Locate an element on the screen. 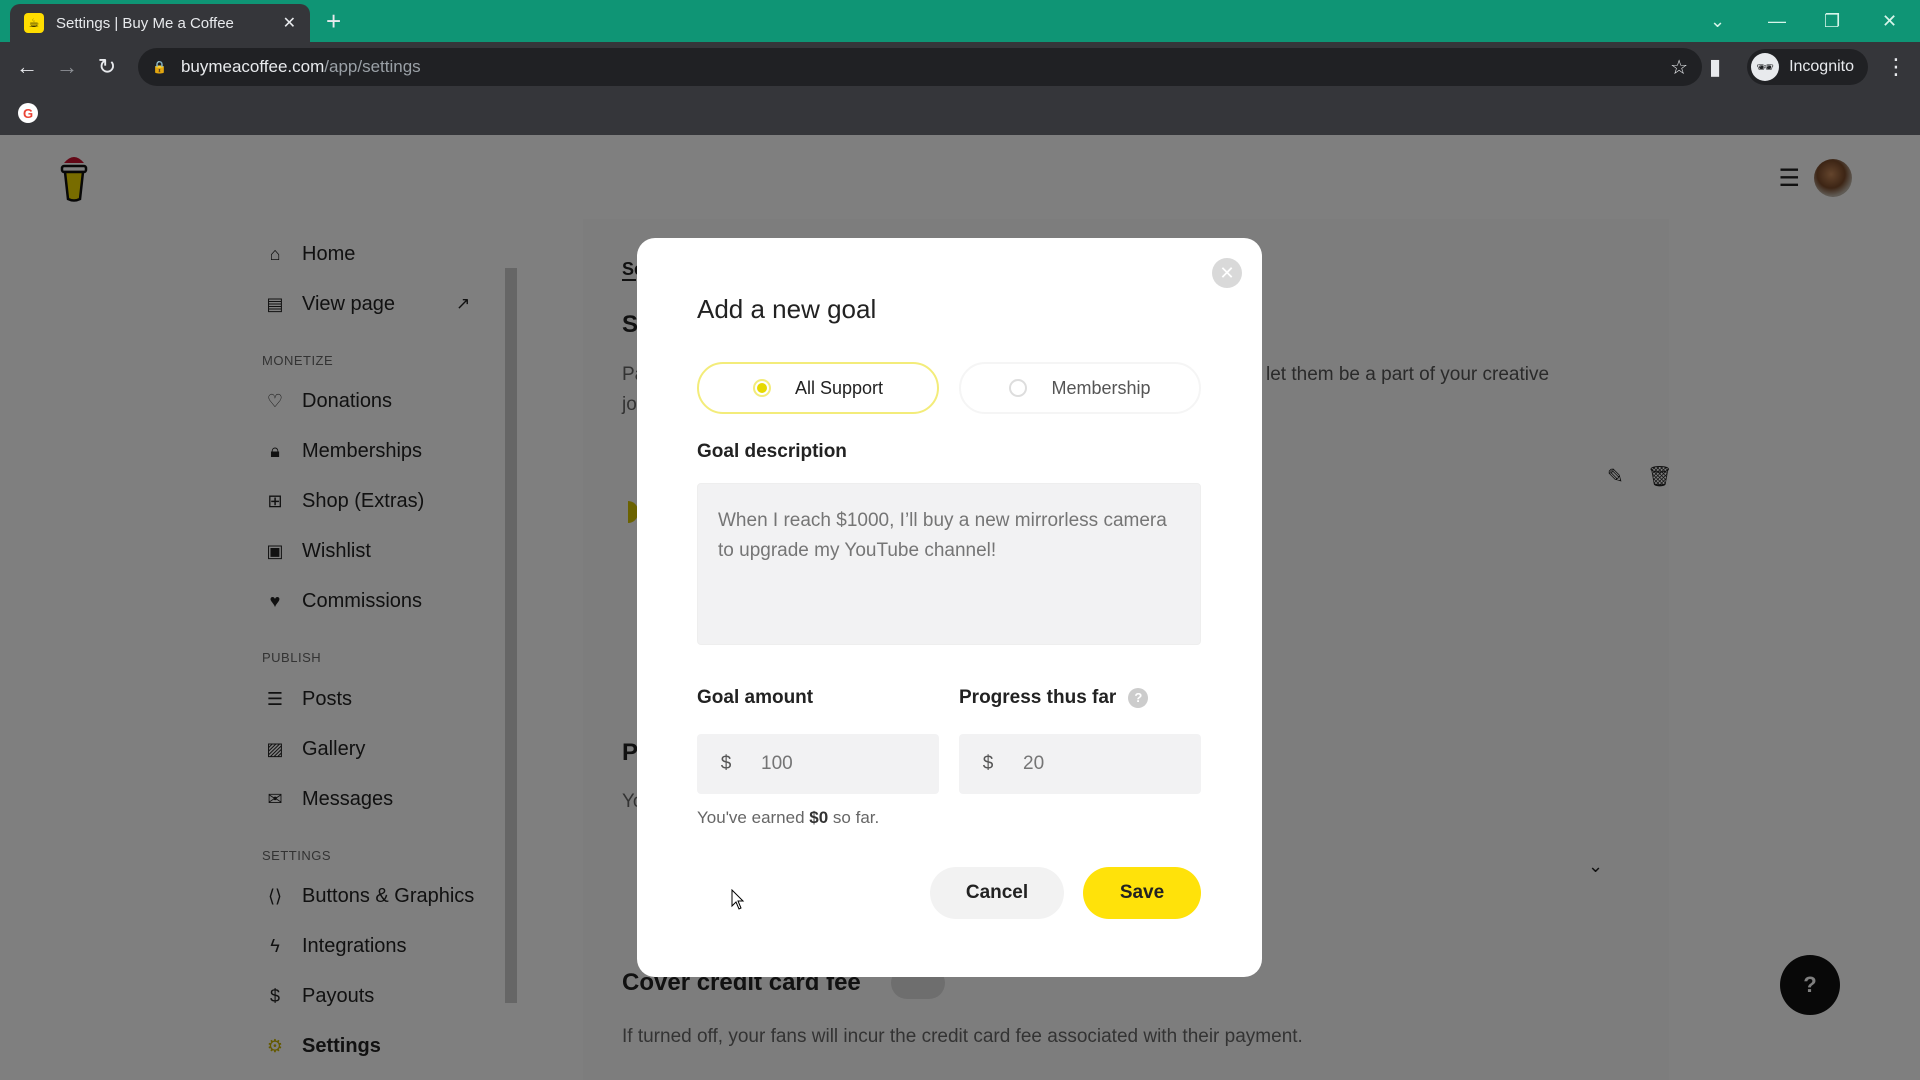 The image size is (1920, 1080). tab-title: Settings | Buy Me a Coffee is located at coordinates (145, 23).